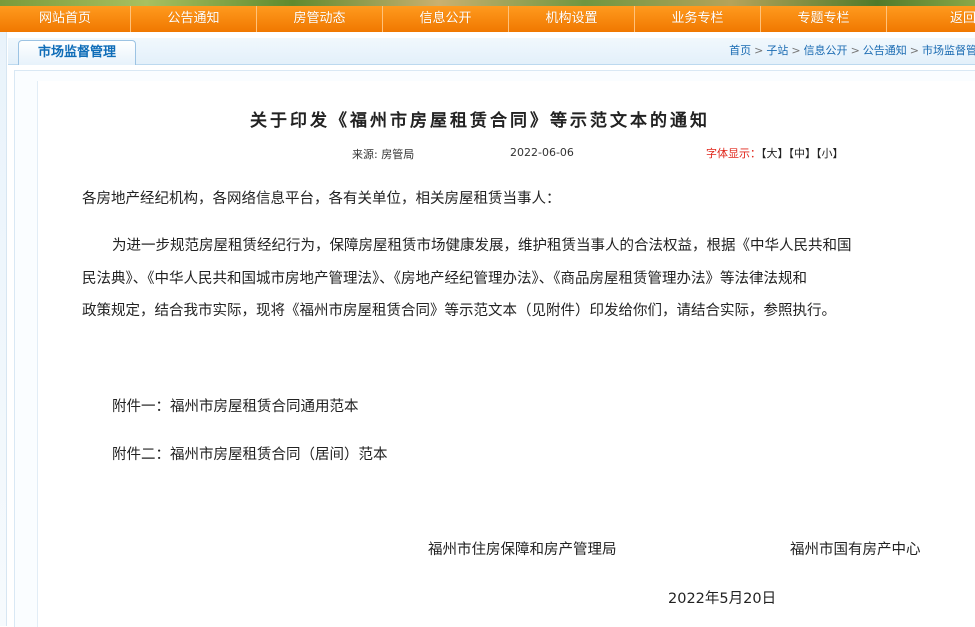  Describe the element at coordinates (542, 152) in the screenshot. I see `article-date: 2022-06-06` at that location.